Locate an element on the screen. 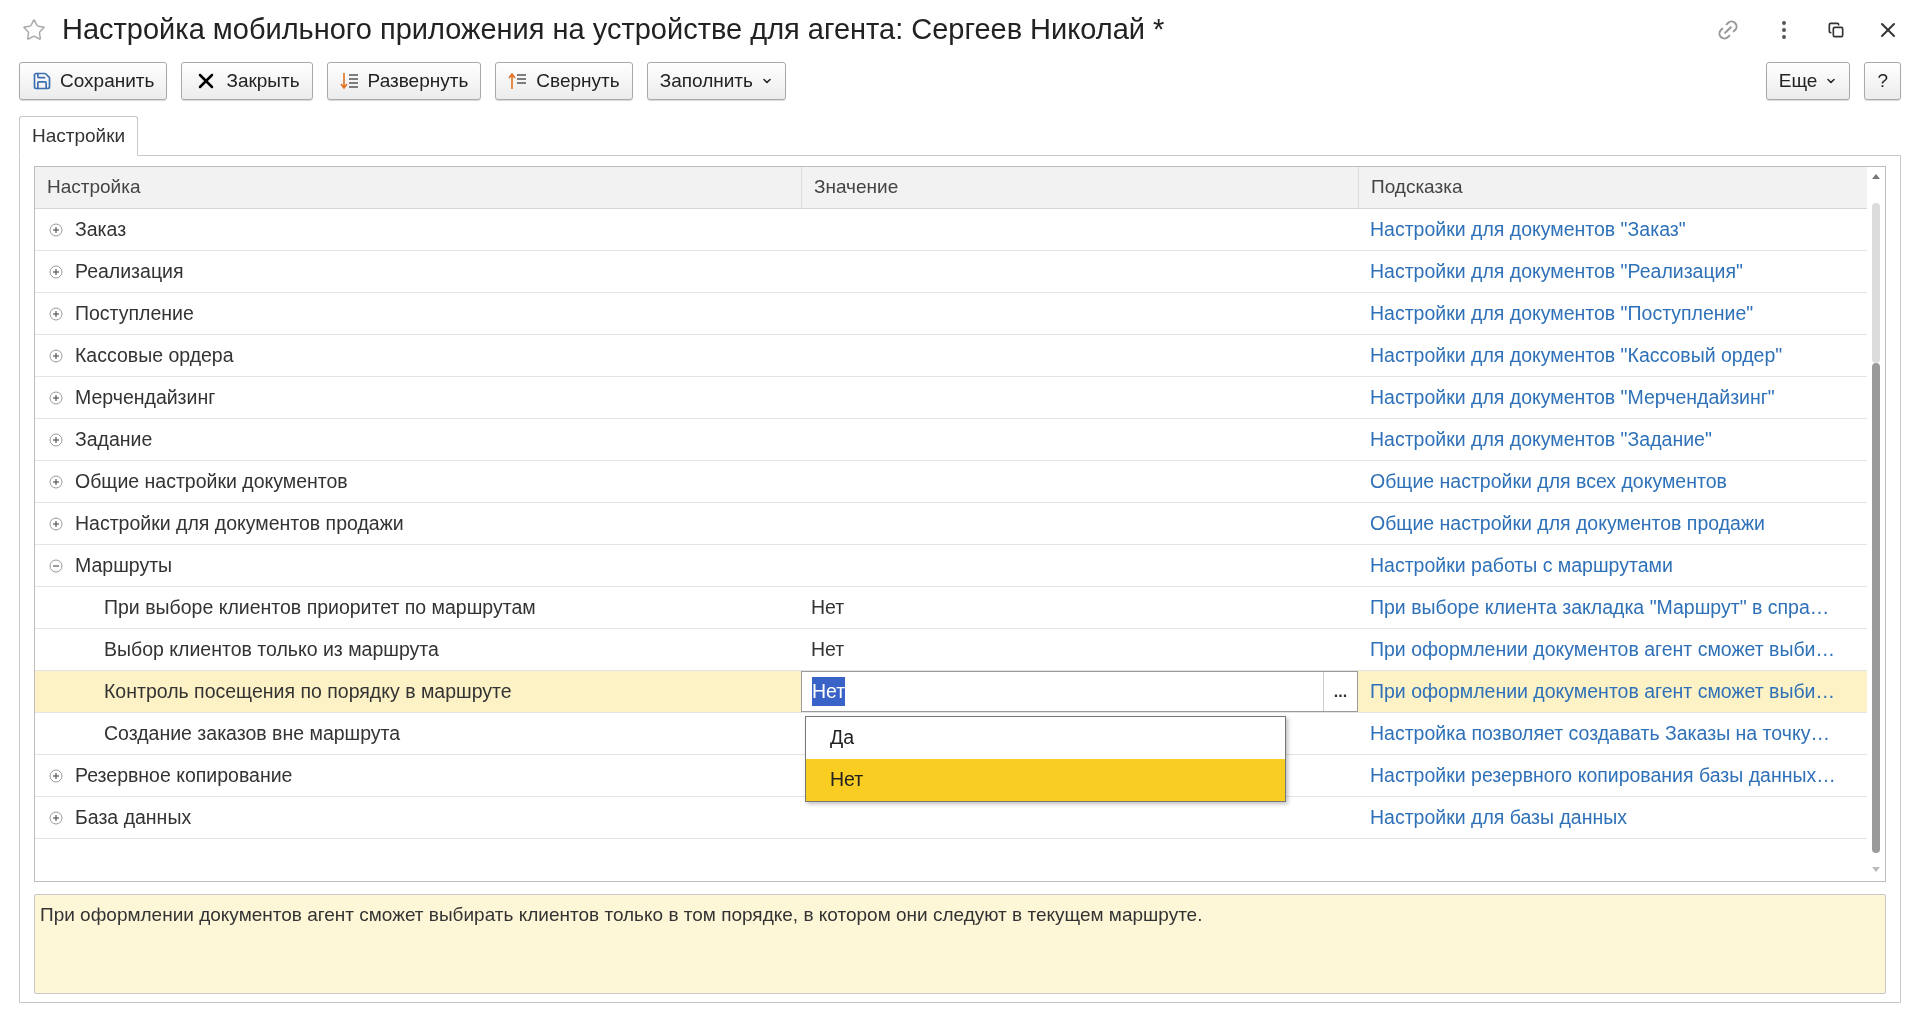  setting-name: Реализация is located at coordinates (129, 271).